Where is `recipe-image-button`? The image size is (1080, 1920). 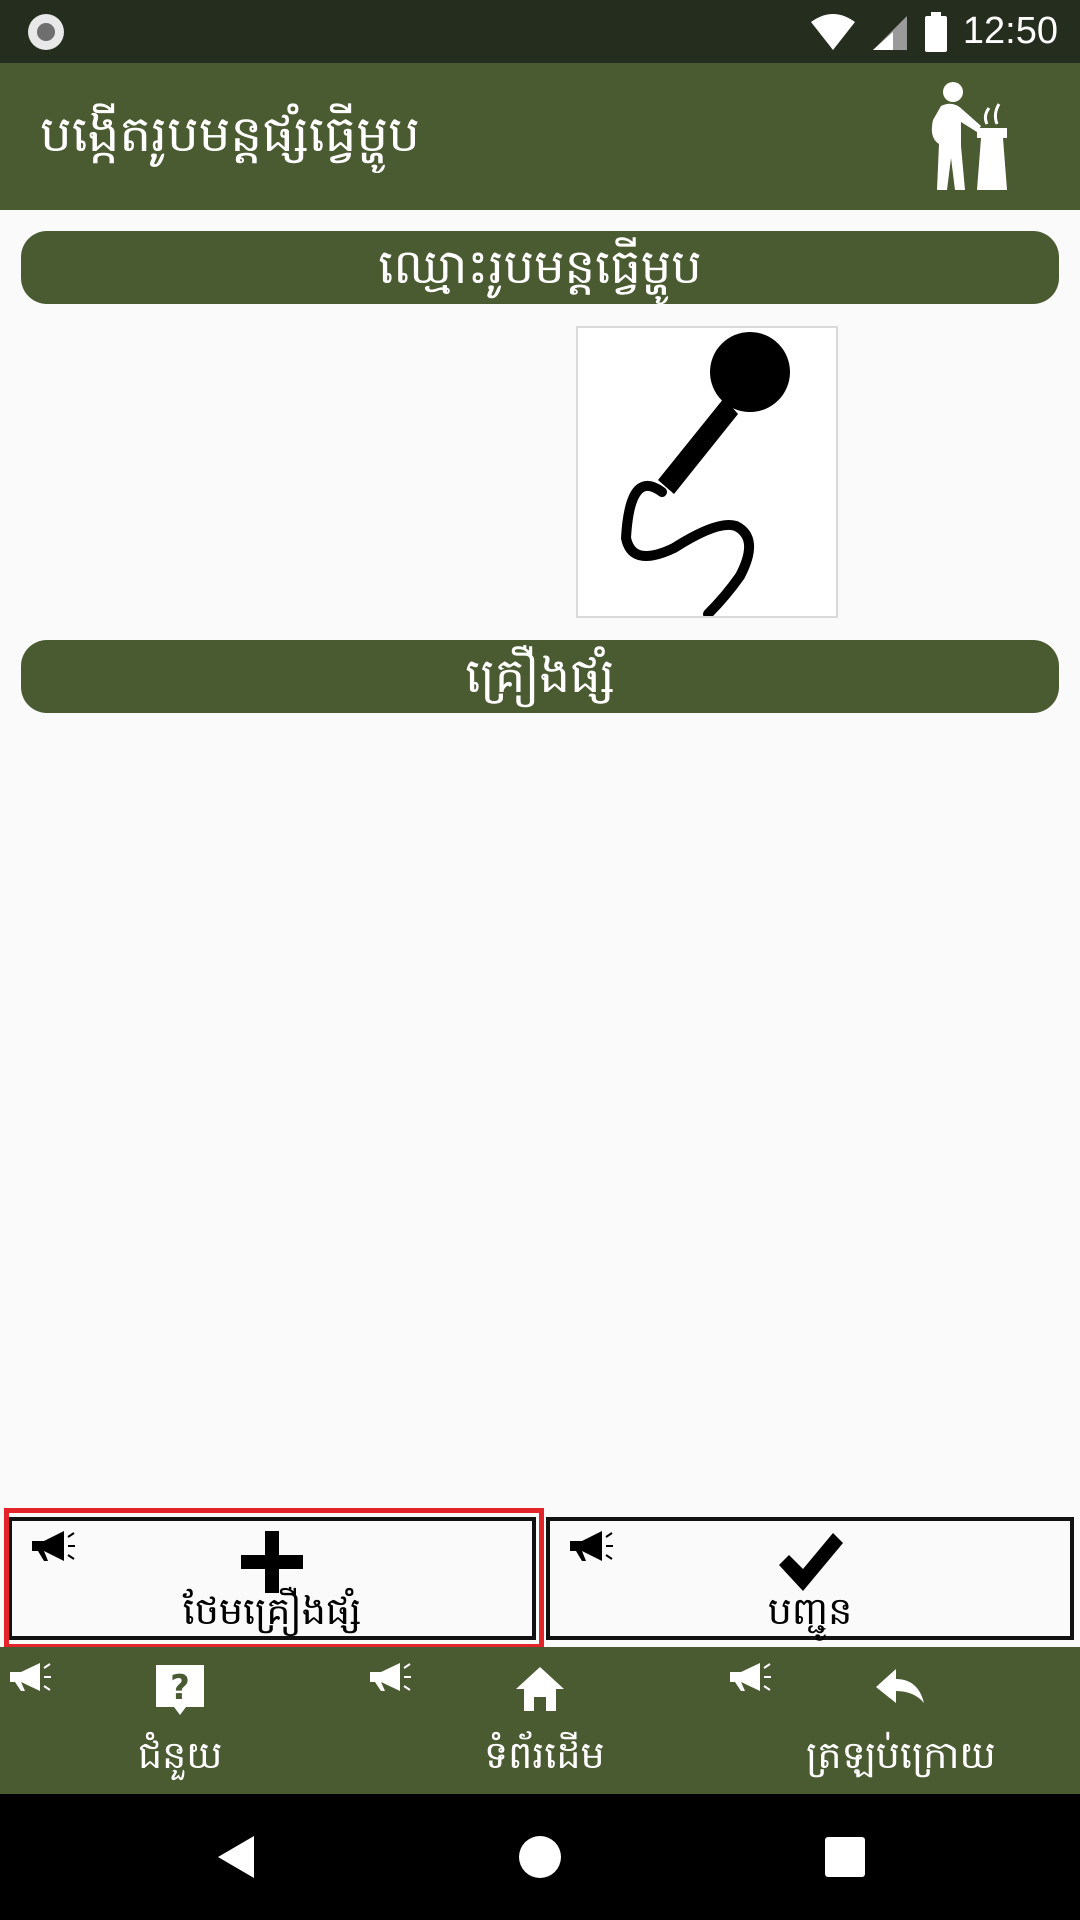 recipe-image-button is located at coordinates (707, 472).